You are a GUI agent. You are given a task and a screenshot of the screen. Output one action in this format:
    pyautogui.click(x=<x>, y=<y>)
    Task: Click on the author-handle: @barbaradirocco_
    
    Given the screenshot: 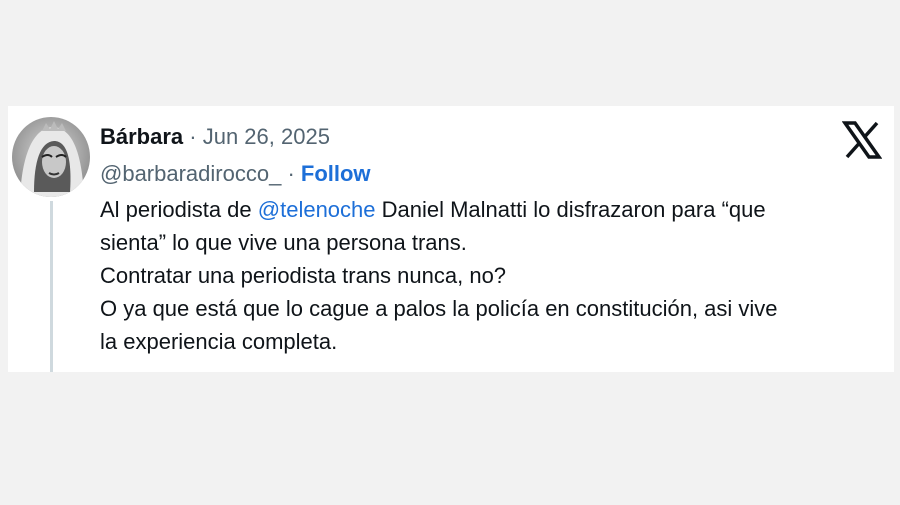 What is the action you would take?
    pyautogui.click(x=190, y=173)
    